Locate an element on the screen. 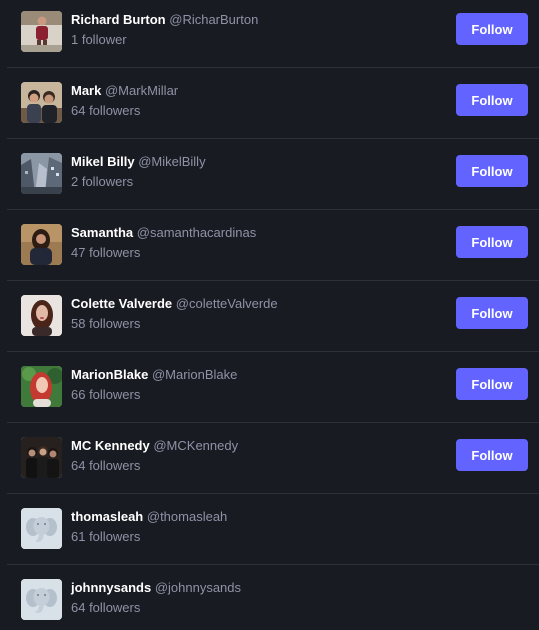  followers-count: 58 followers is located at coordinates (106, 323).